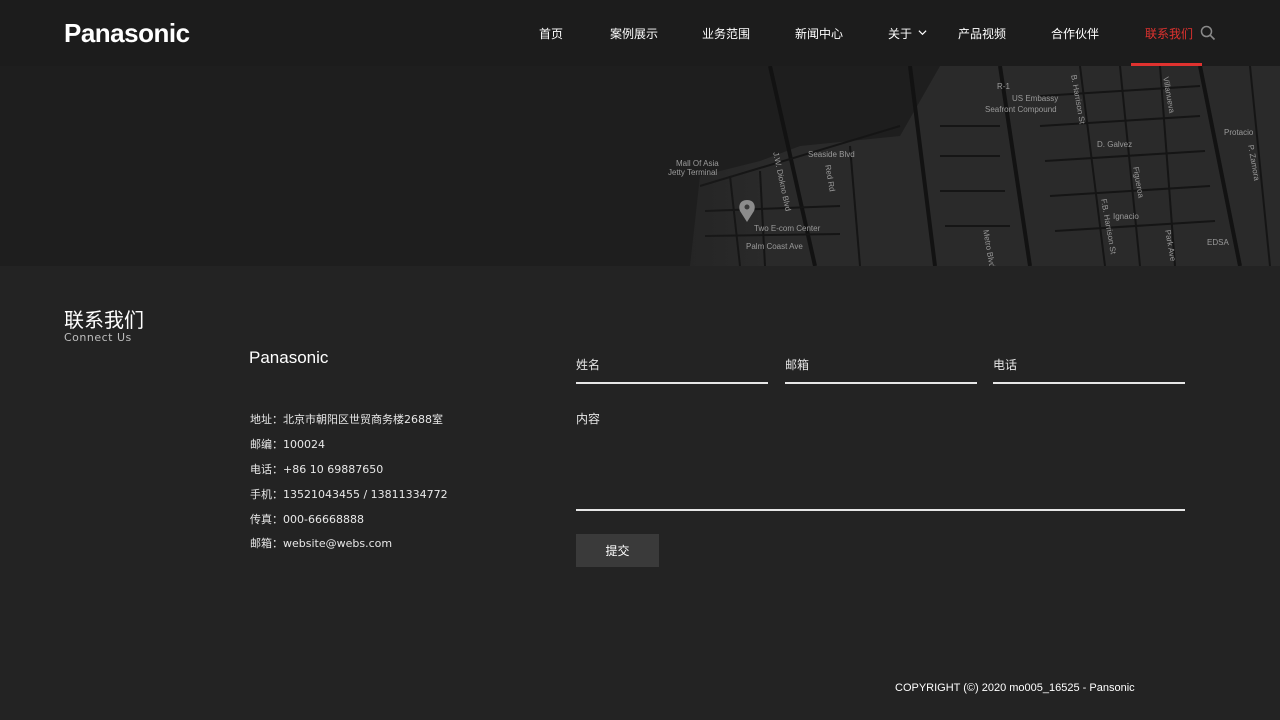 The height and width of the screenshot is (720, 1280). I want to click on map-label: Palm Coast Ave, so click(774, 246).